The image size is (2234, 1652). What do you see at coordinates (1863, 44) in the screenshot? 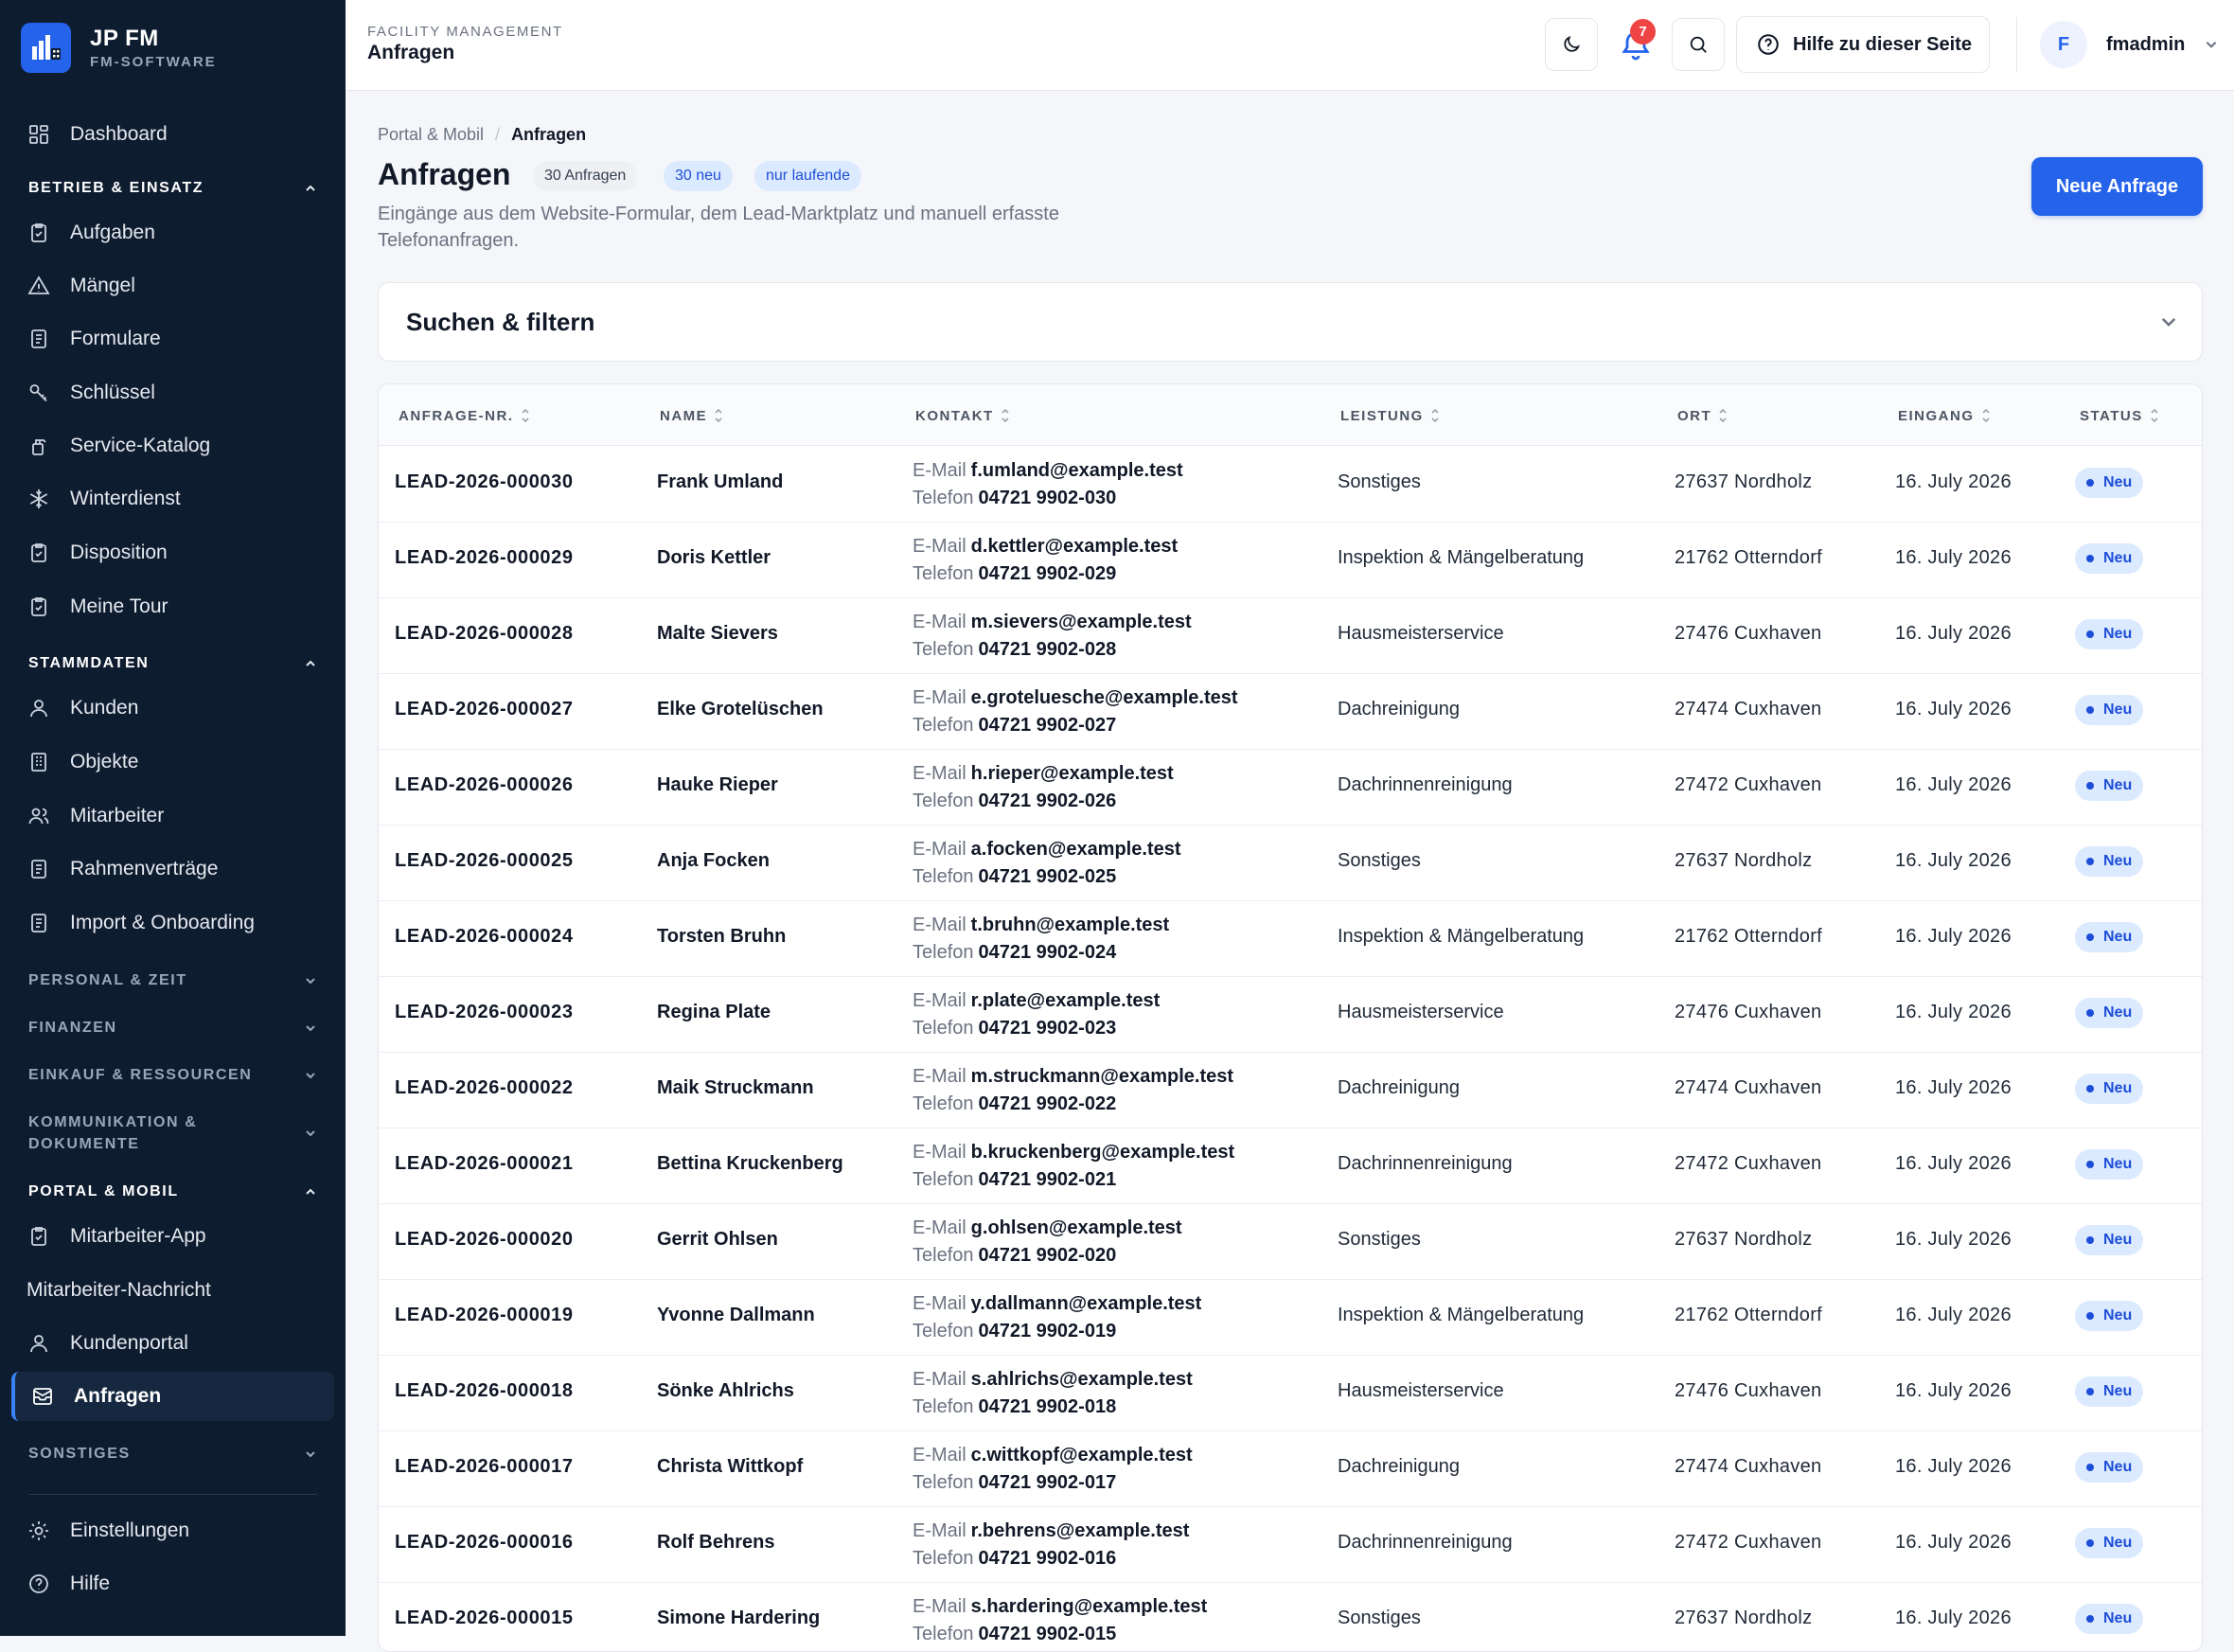
I see `page-help-button: Hilfe zu dieser Seite` at bounding box center [1863, 44].